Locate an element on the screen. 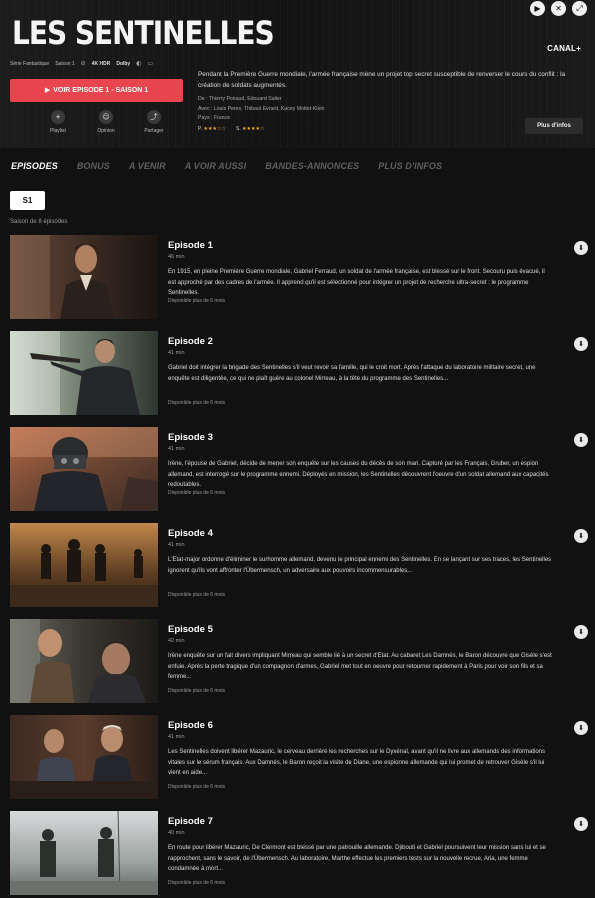 Image resolution: width=595 pixels, height=898 pixels. play-triangle-icon: ▶ is located at coordinates (47, 90).